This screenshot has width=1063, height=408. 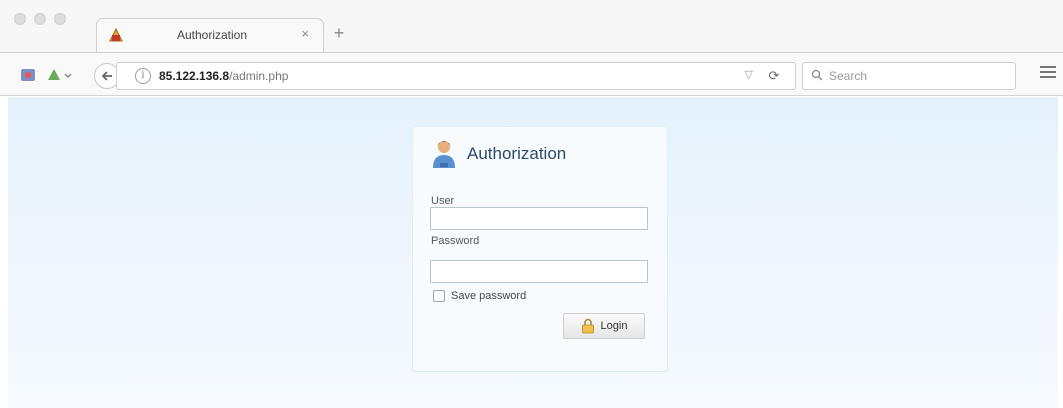 What do you see at coordinates (339, 33) in the screenshot?
I see `new-tab-button: +` at bounding box center [339, 33].